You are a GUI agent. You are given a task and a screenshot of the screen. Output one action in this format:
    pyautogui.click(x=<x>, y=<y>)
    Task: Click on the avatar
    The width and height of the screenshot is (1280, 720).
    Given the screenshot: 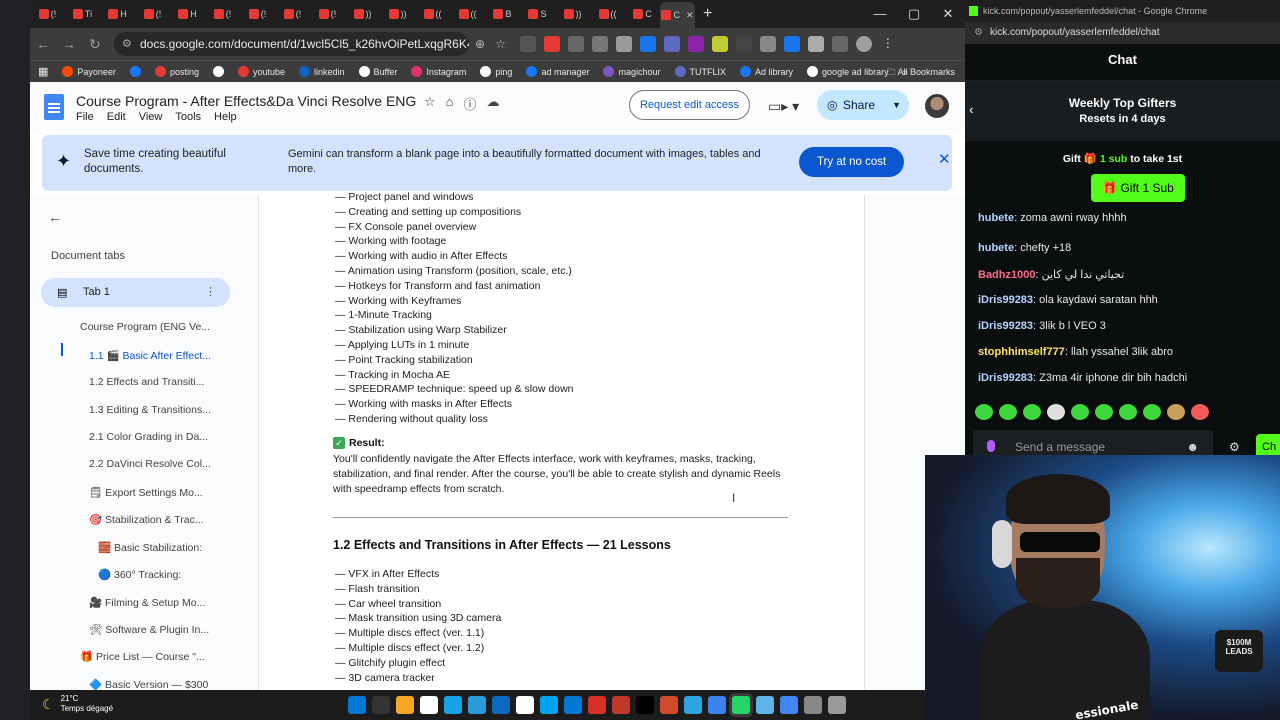 What is the action you would take?
    pyautogui.click(x=937, y=106)
    